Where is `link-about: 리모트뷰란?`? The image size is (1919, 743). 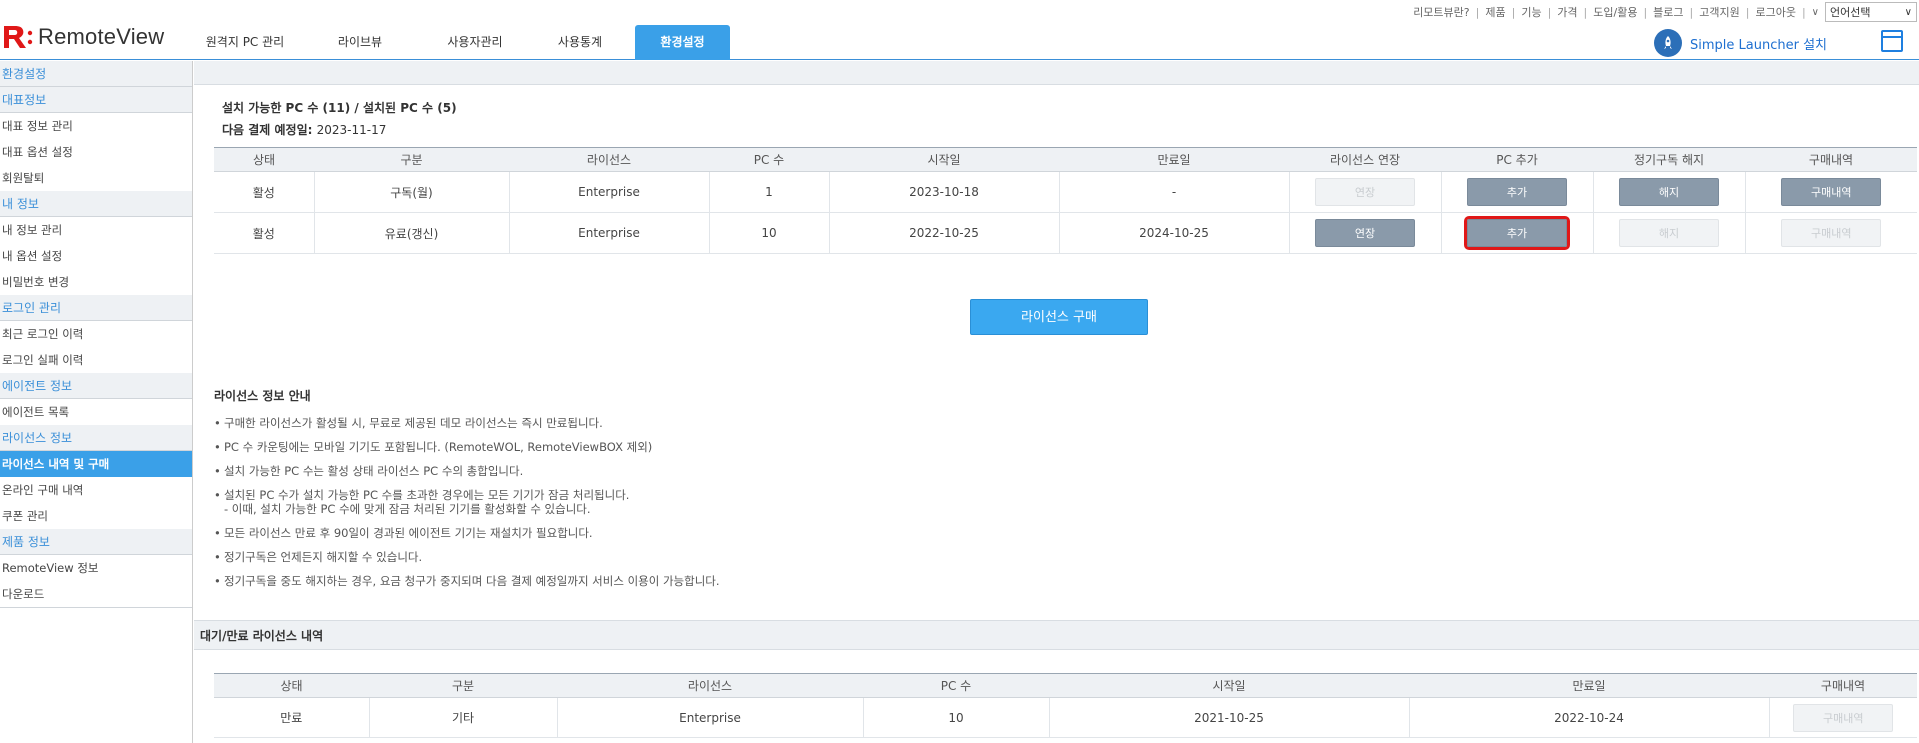 link-about: 리모트뷰란? is located at coordinates (1441, 12).